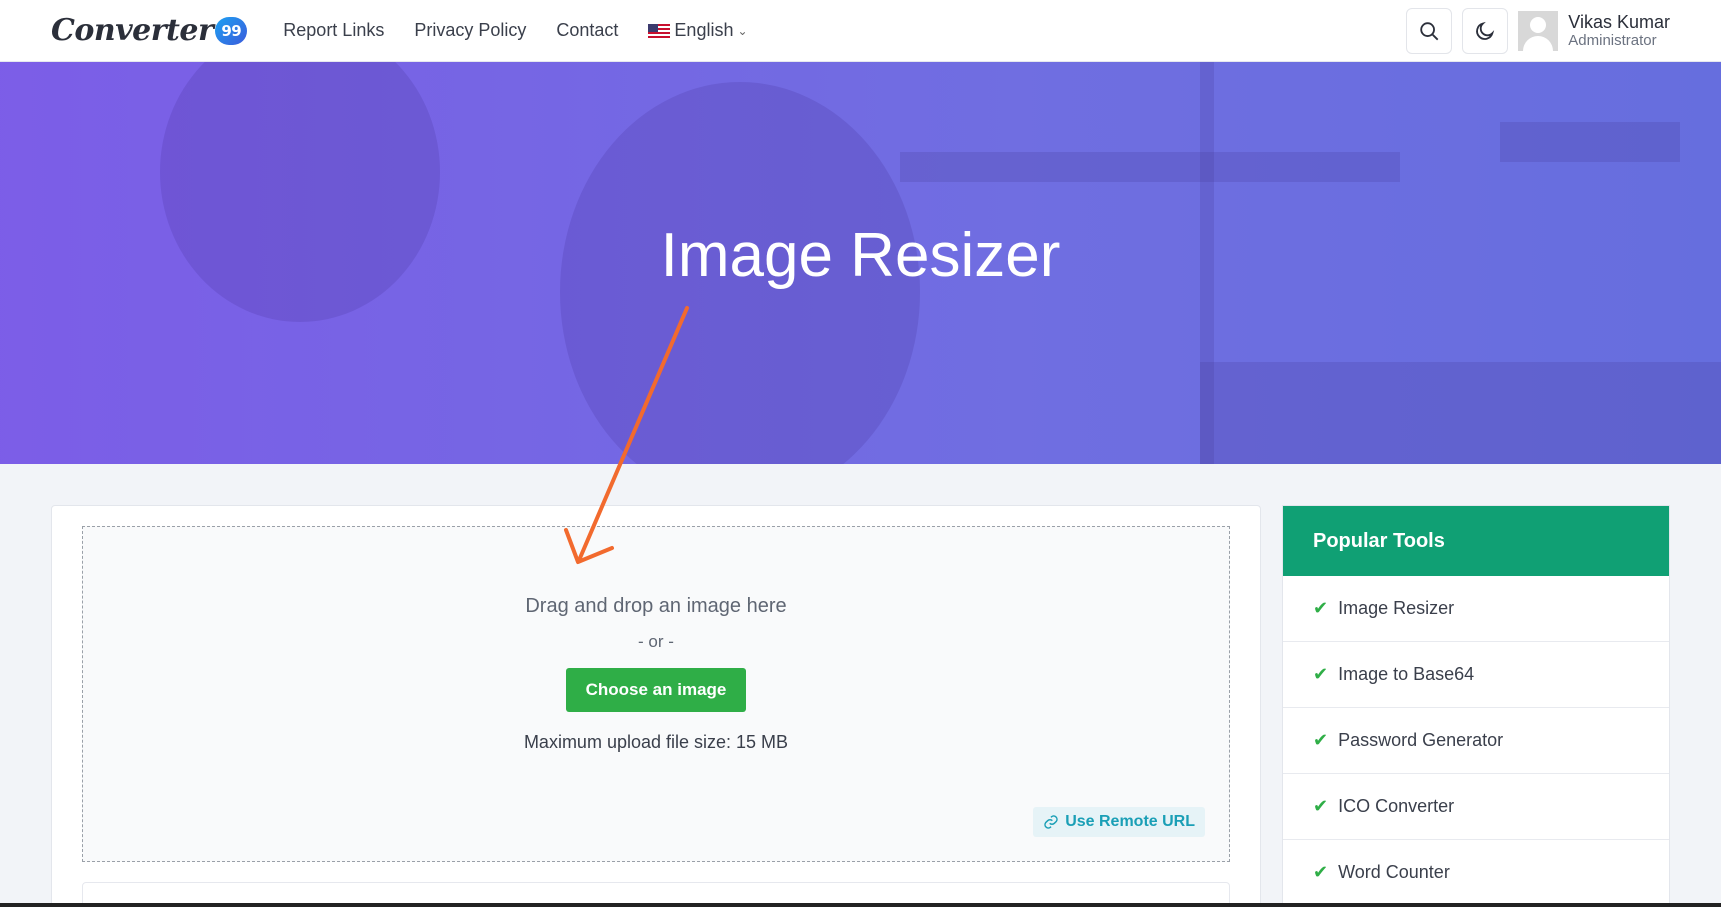 This screenshot has width=1721, height=907. I want to click on page-title: Image Resizer, so click(860, 255).